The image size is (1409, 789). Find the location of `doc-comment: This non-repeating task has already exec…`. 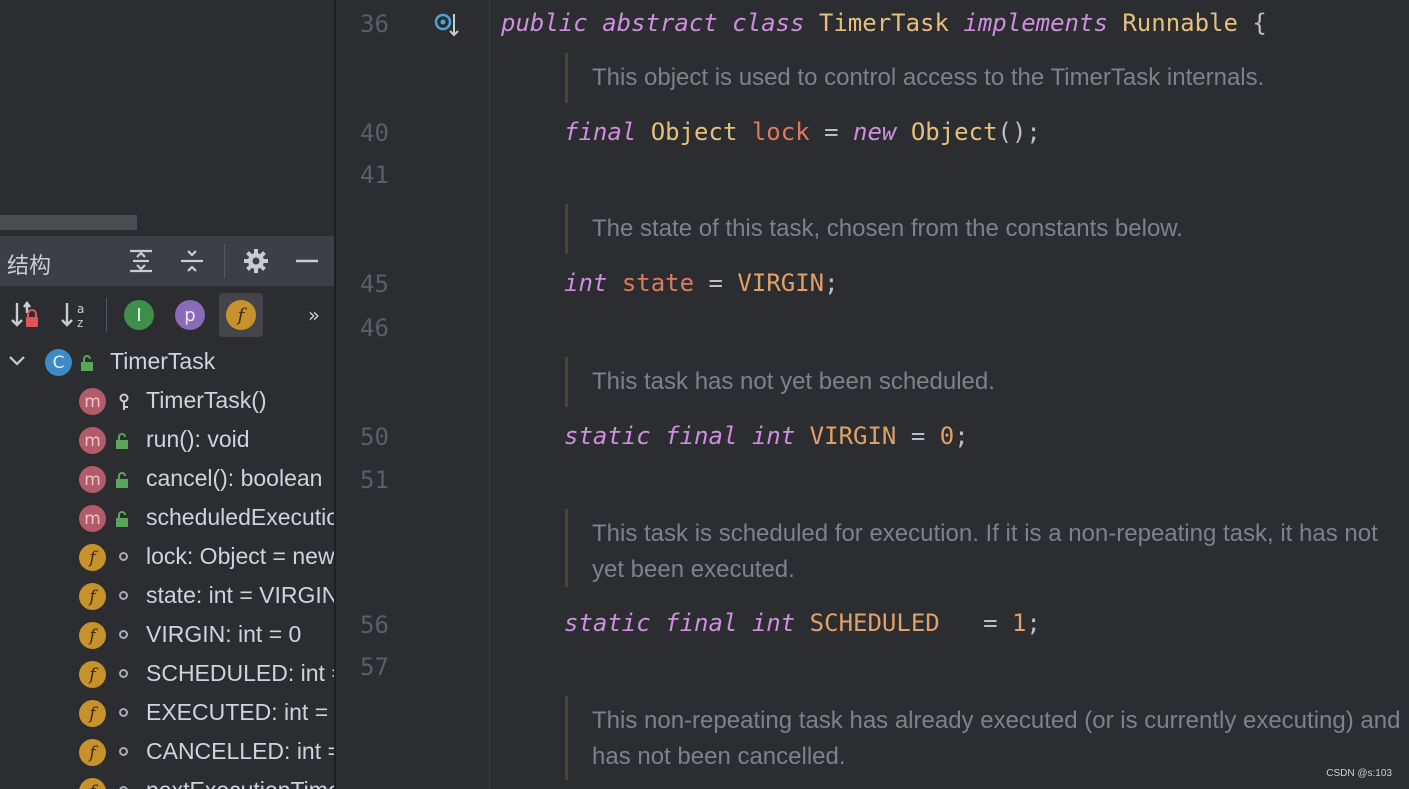

doc-comment: This non-repeating task has already exec… is located at coordinates (982, 738).